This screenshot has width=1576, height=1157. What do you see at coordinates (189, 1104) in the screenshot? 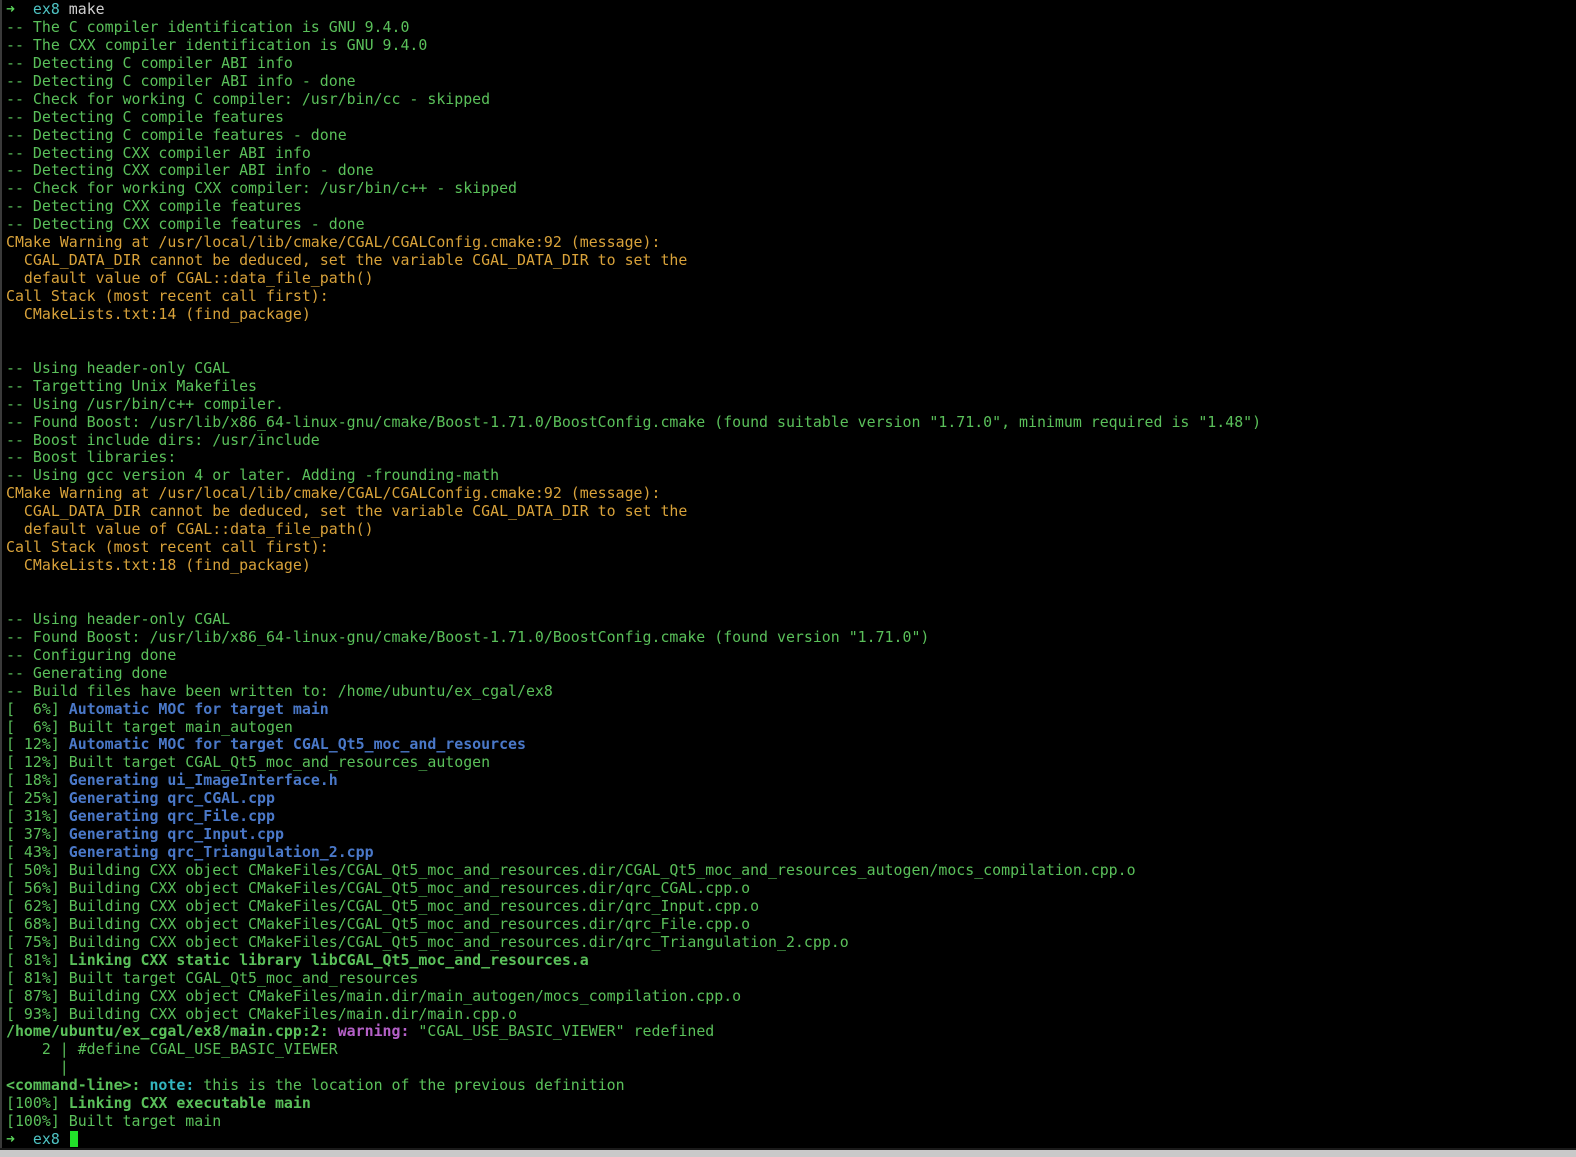
I see `output-text: Linking CXX executable main` at bounding box center [189, 1104].